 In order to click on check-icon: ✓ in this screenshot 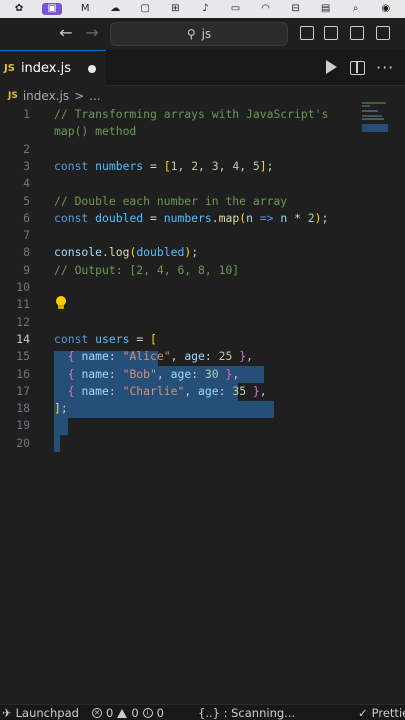, I will do `click(363, 713)`.